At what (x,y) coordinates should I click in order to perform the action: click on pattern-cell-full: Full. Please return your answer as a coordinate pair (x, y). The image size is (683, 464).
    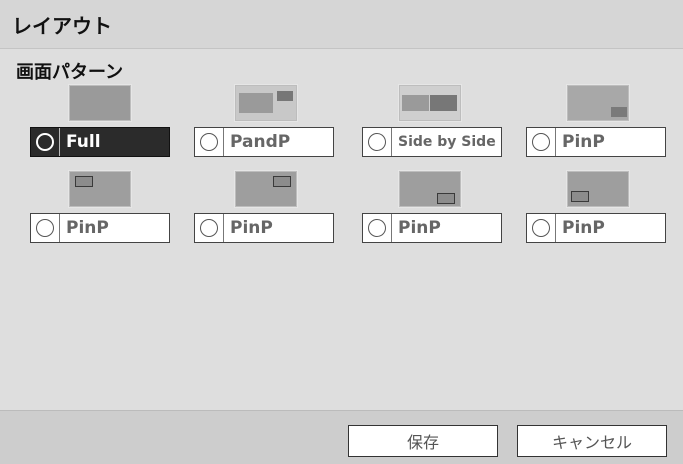
    Looking at the image, I should click on (100, 126).